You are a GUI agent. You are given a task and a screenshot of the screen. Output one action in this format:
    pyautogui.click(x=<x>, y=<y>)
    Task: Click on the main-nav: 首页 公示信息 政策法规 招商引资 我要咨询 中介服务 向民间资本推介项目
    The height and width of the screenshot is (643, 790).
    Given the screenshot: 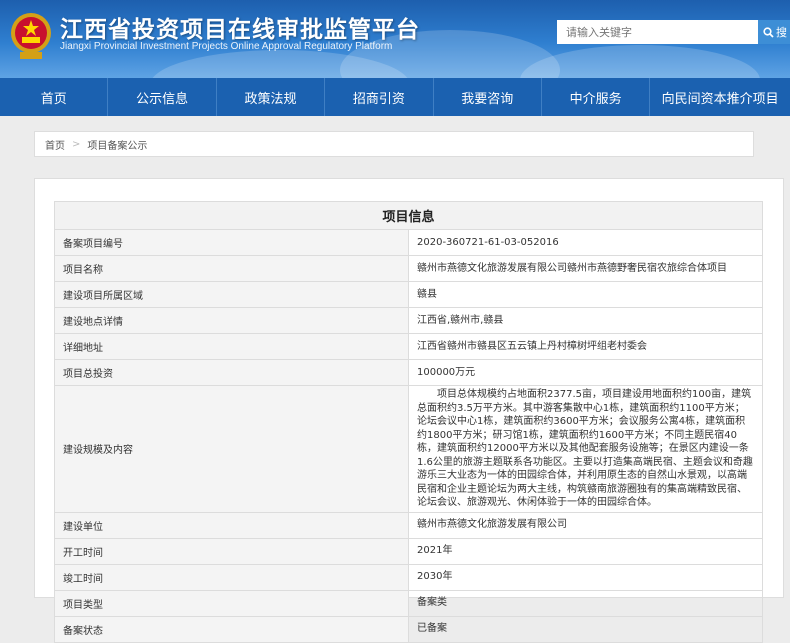 What is the action you would take?
    pyautogui.click(x=395, y=97)
    